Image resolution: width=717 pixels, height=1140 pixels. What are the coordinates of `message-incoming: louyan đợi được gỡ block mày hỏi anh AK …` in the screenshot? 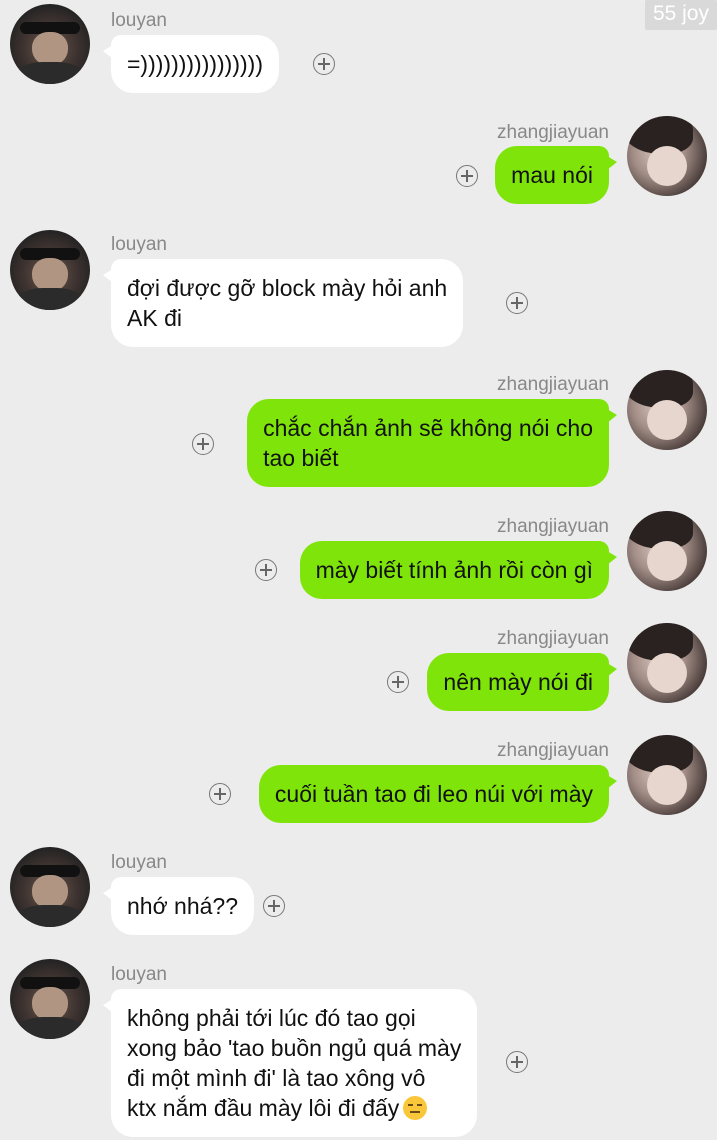 It's located at (358, 291).